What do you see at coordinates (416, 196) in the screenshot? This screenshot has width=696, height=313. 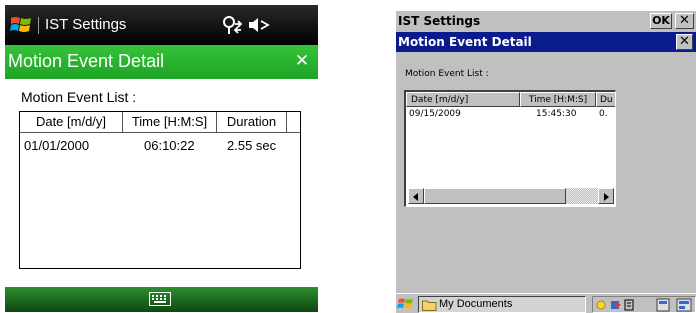 I see `scroll-left-icon` at bounding box center [416, 196].